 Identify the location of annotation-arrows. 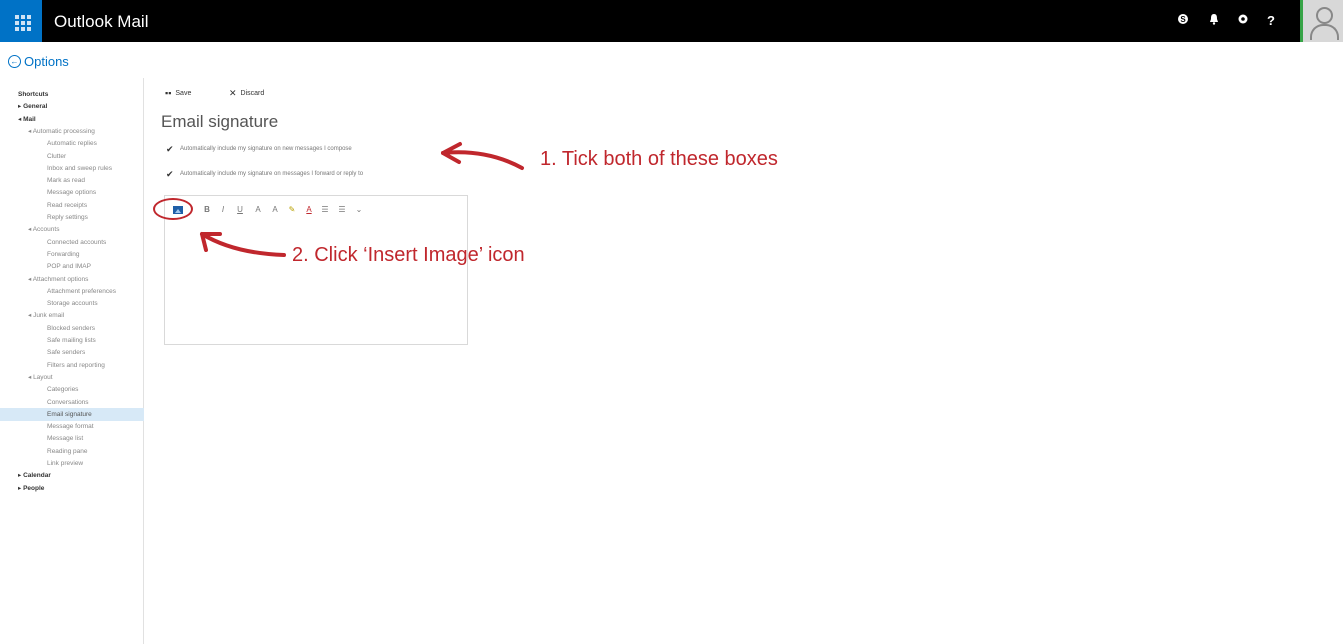
(362, 199).